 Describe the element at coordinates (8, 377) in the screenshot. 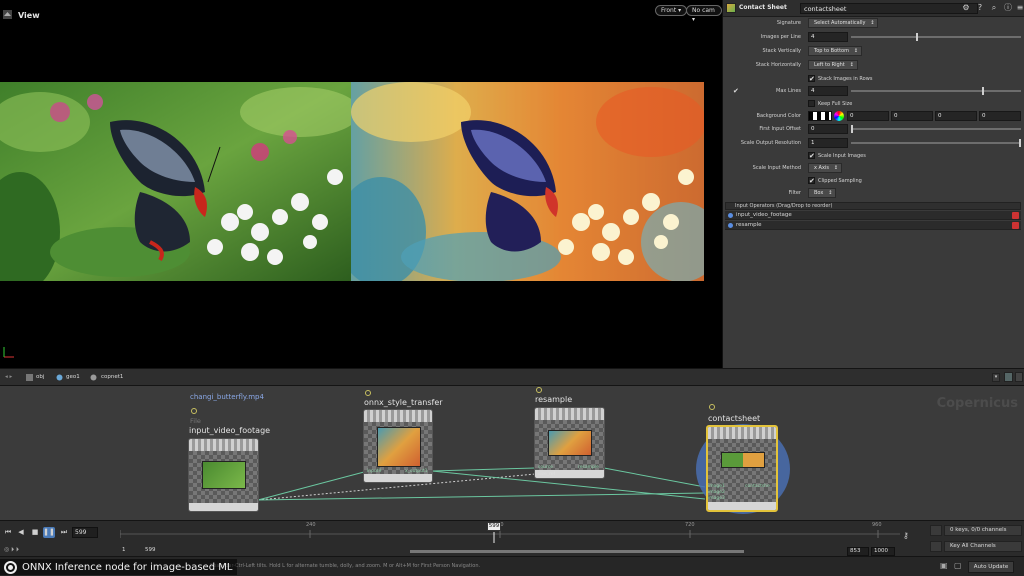

I see `back-arrow-icon: ◂ ▸` at that location.